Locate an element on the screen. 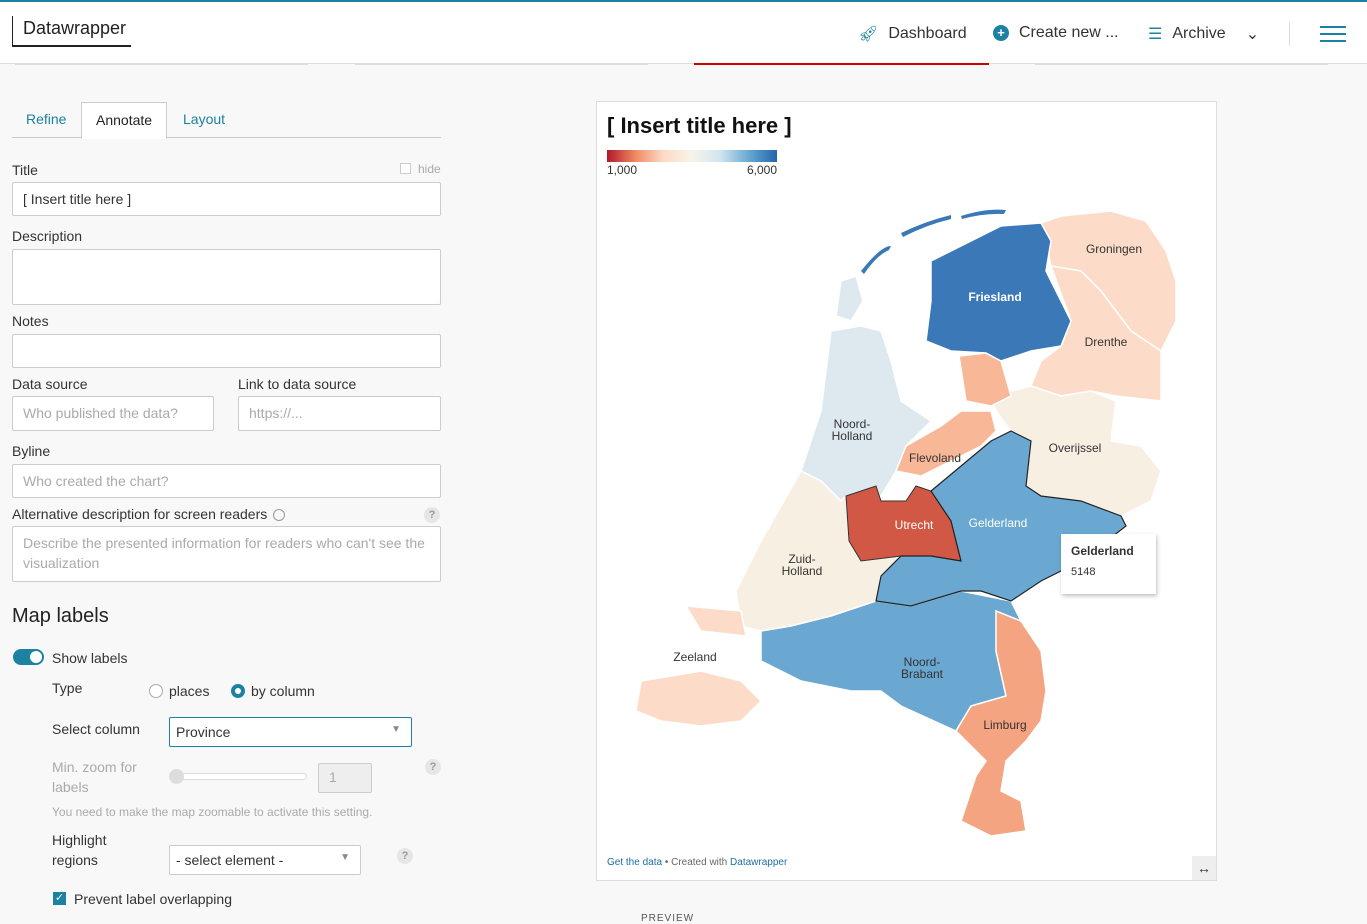  data-source-label: Data source is located at coordinates (50, 384).